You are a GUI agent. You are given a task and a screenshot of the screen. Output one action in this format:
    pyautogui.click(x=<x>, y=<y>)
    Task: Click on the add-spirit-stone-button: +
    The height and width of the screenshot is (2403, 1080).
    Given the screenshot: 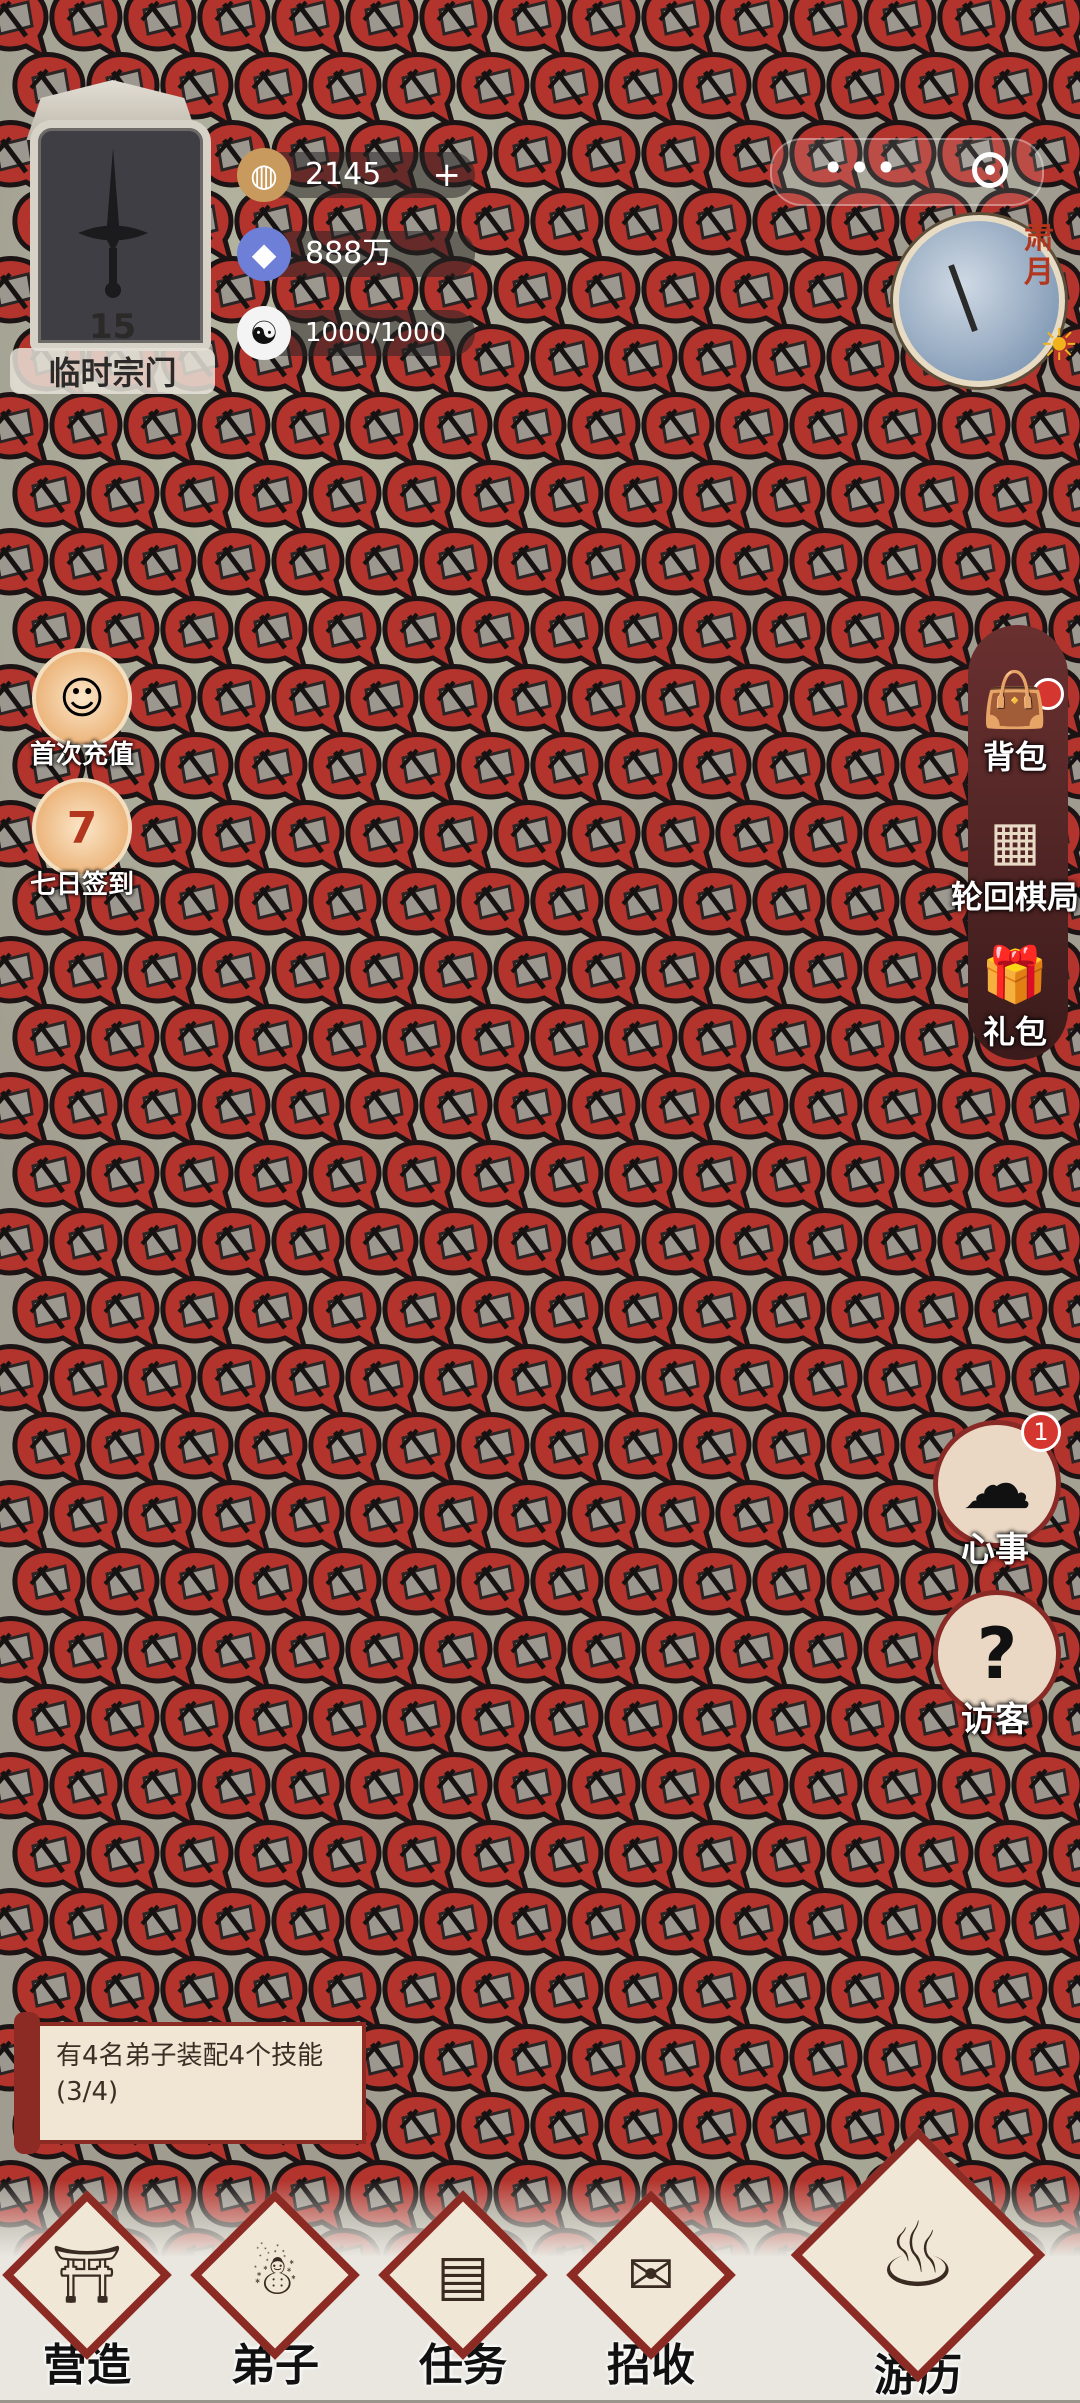 What is the action you would take?
    pyautogui.click(x=447, y=175)
    